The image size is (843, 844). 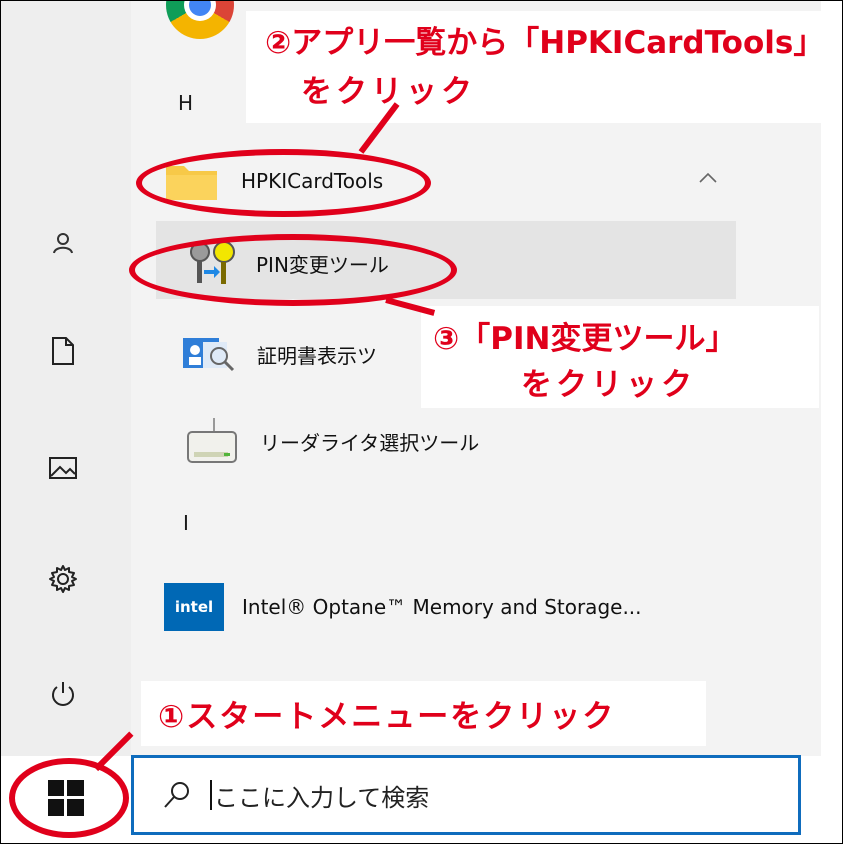 What do you see at coordinates (283, 183) in the screenshot?
I see `highlight-ring-folder` at bounding box center [283, 183].